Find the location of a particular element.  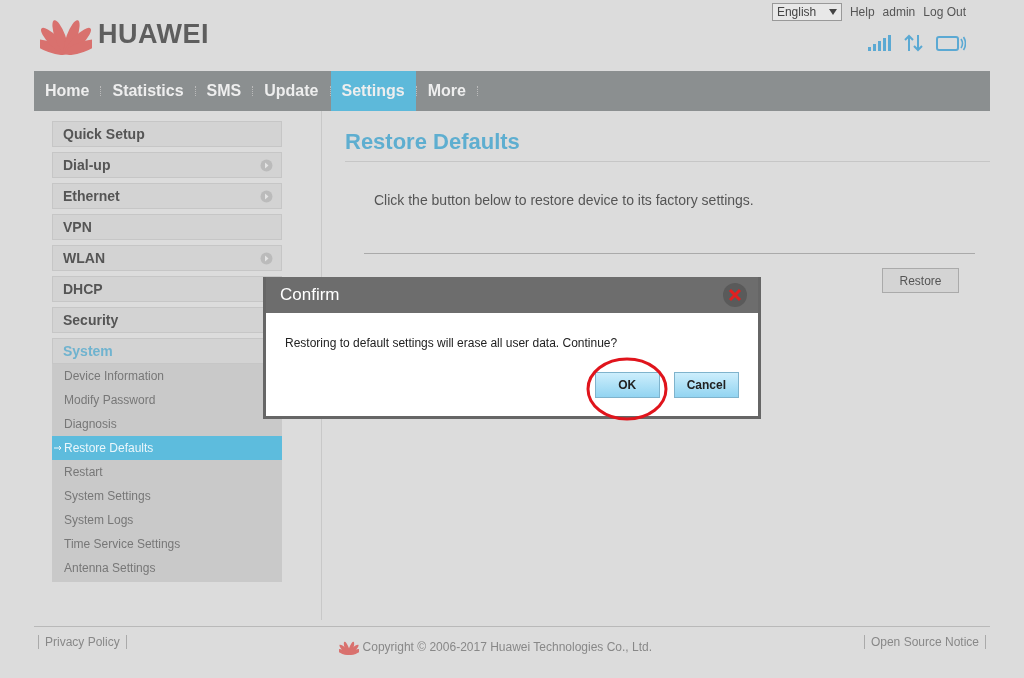

close-icon is located at coordinates (735, 295).